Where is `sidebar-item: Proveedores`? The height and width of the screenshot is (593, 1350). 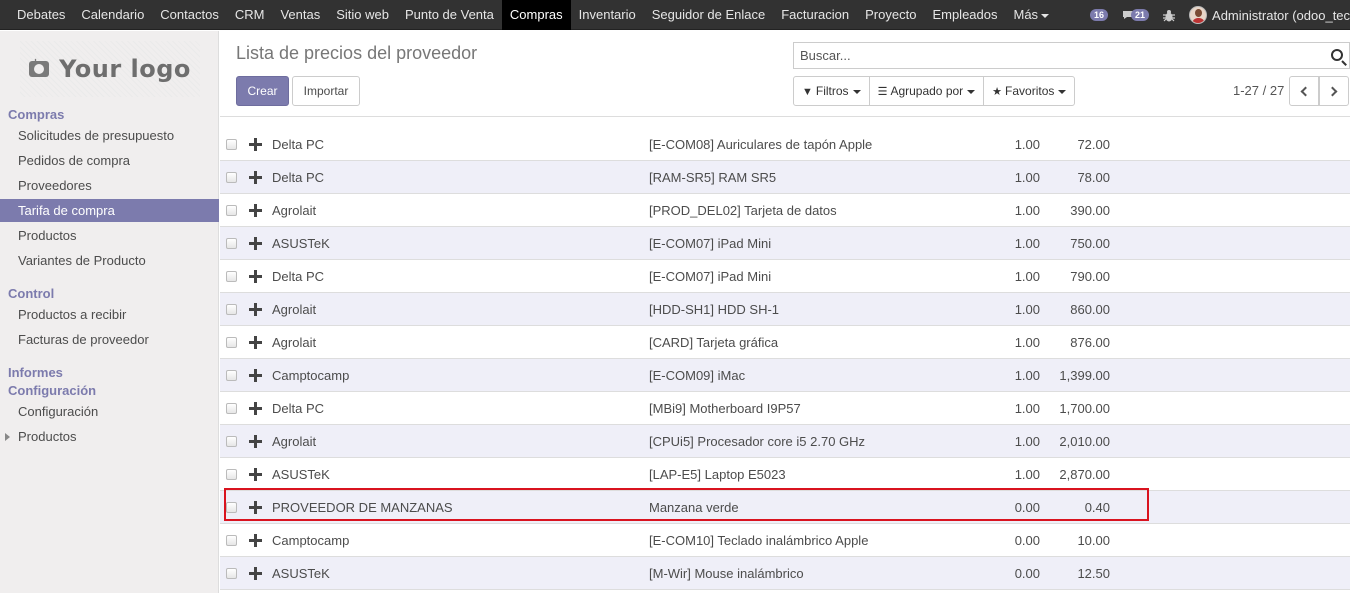
sidebar-item: Proveedores is located at coordinates (109, 185).